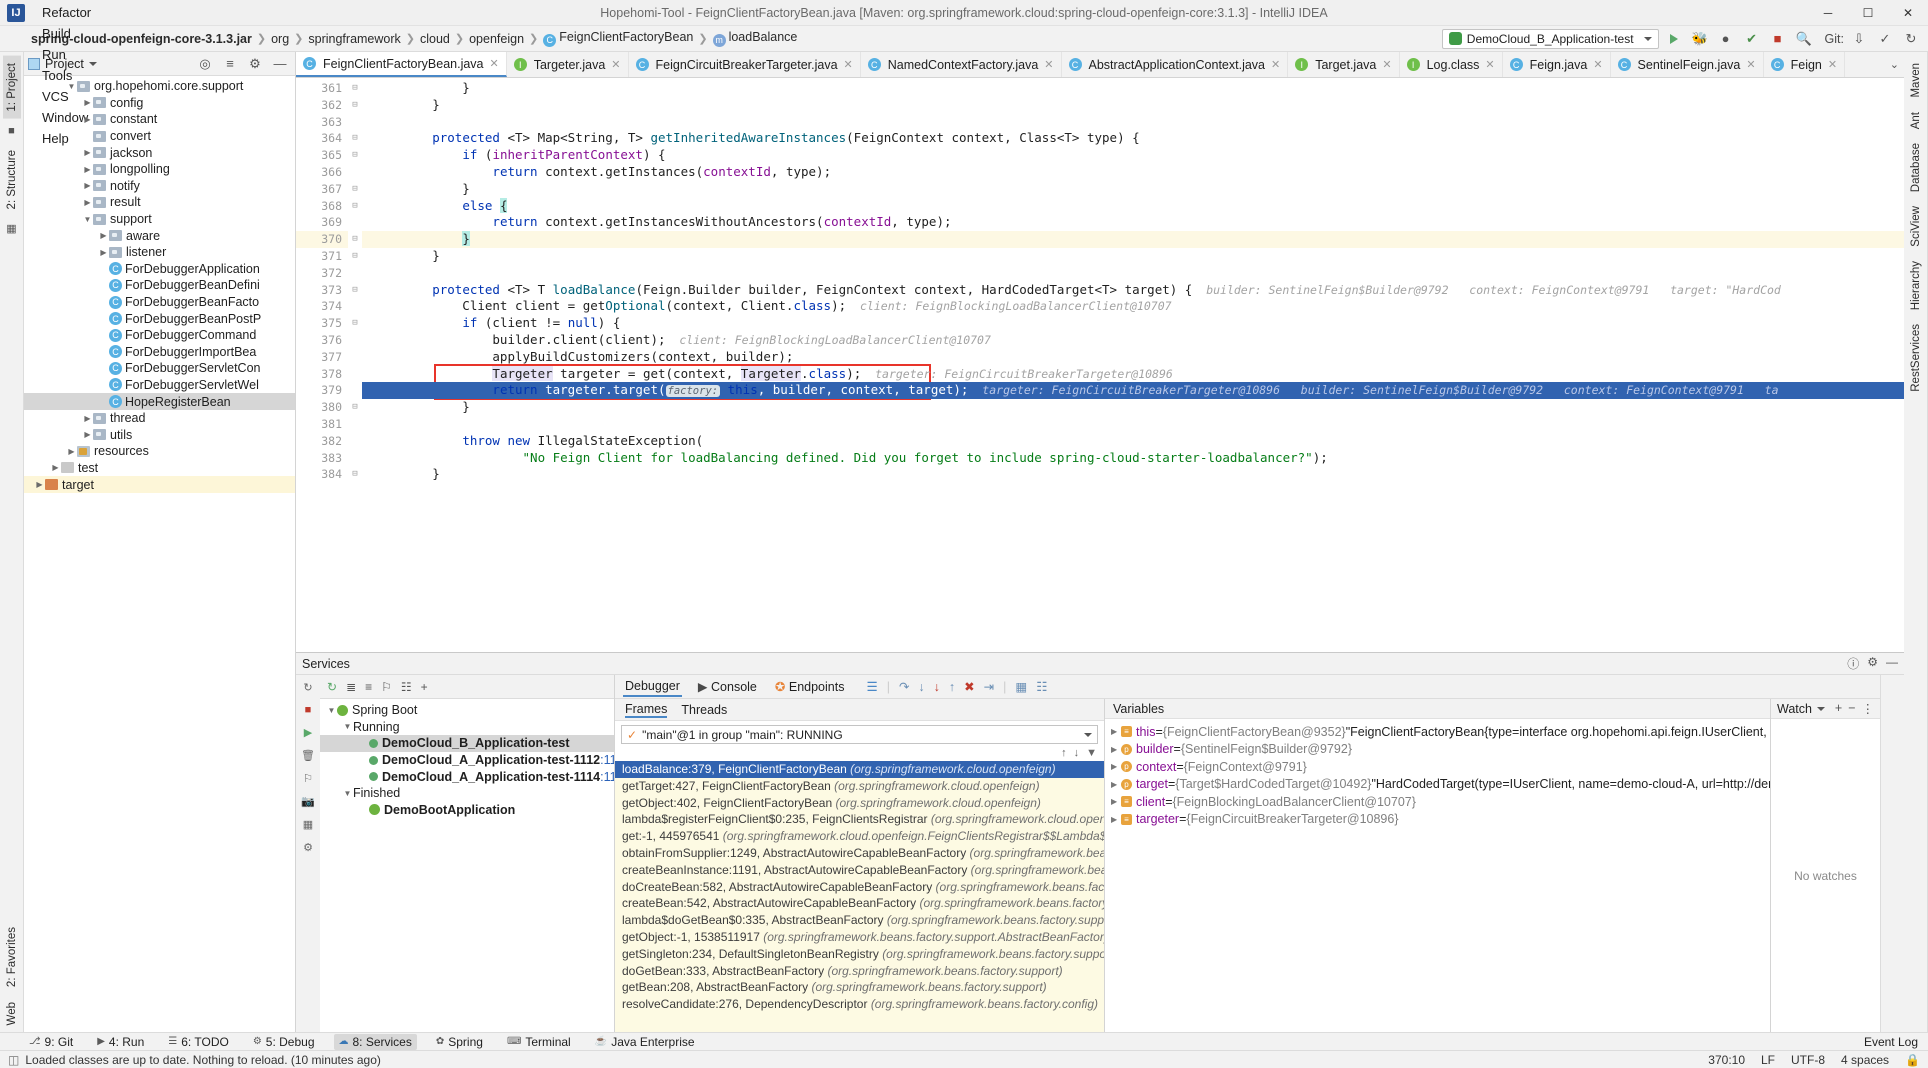 This screenshot has width=1928, height=1068. Describe the element at coordinates (810, 686) in the screenshot. I see `tab-endpoints: ✪ Endpoints` at that location.